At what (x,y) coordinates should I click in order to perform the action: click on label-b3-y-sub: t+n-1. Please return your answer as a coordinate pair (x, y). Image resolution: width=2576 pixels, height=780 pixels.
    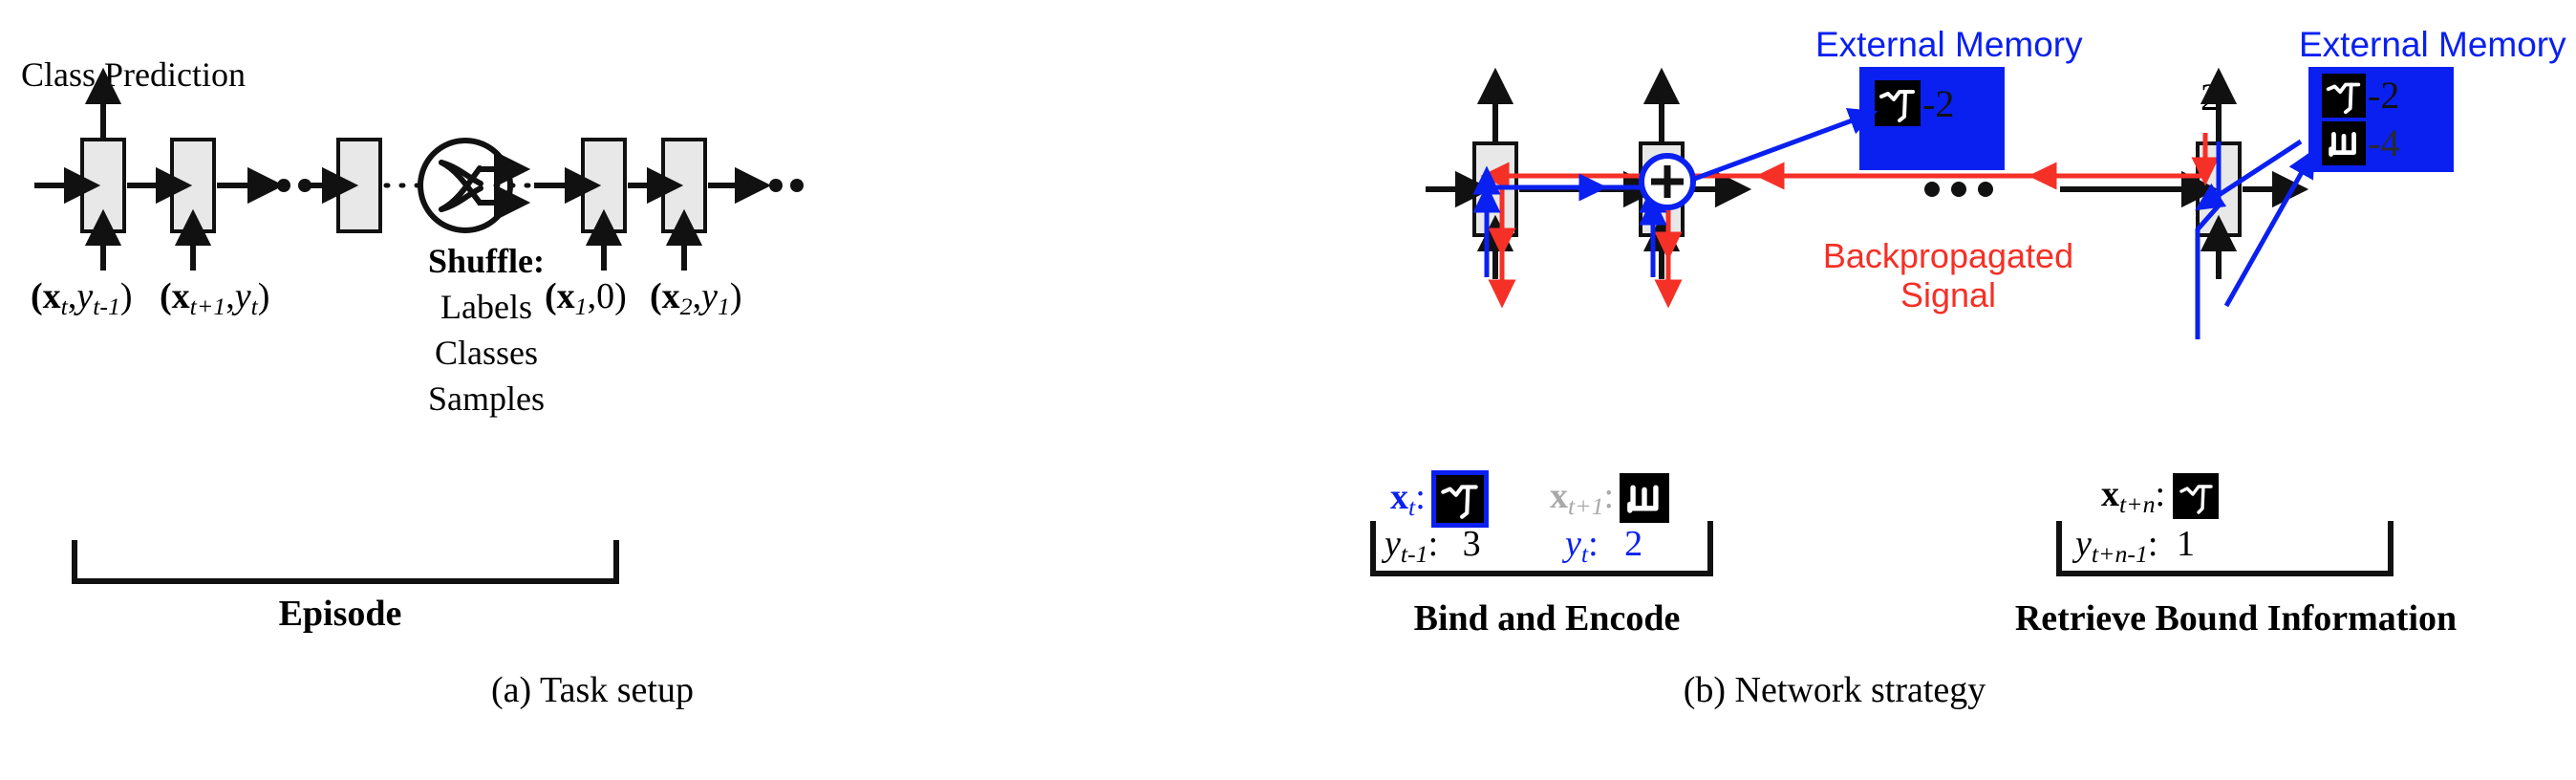
    Looking at the image, I should click on (2119, 554).